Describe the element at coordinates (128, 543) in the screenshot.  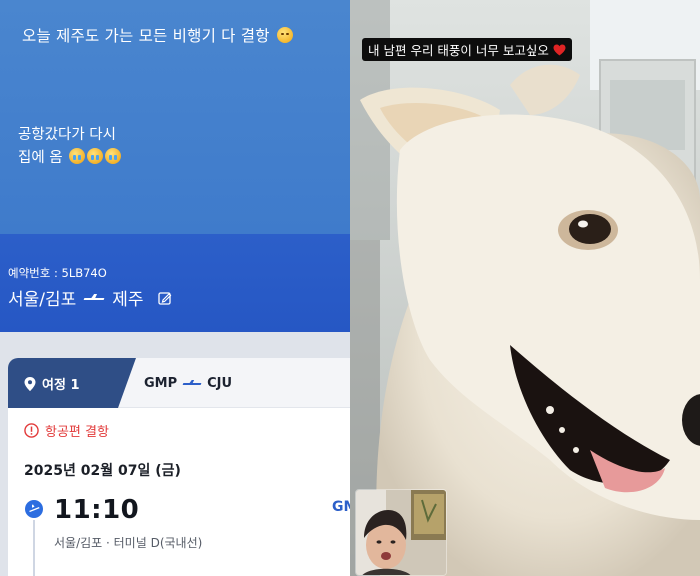
I see `departure-terminal: 서울/김포 · 터미널 D(국내선)` at that location.